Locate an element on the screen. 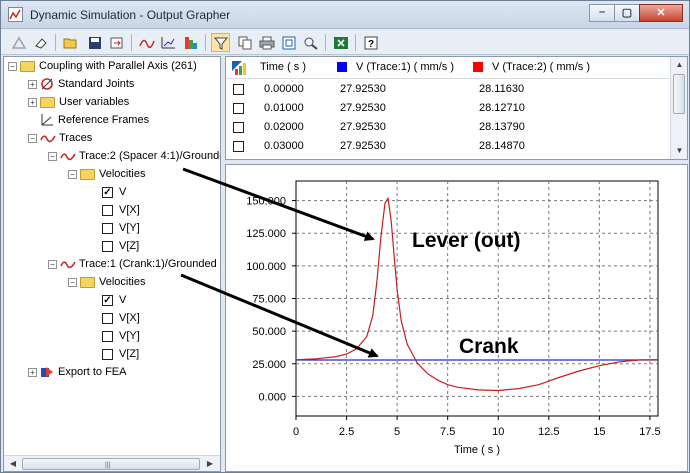  tree-export-fea: + Export to FEA is located at coordinates (77, 372).